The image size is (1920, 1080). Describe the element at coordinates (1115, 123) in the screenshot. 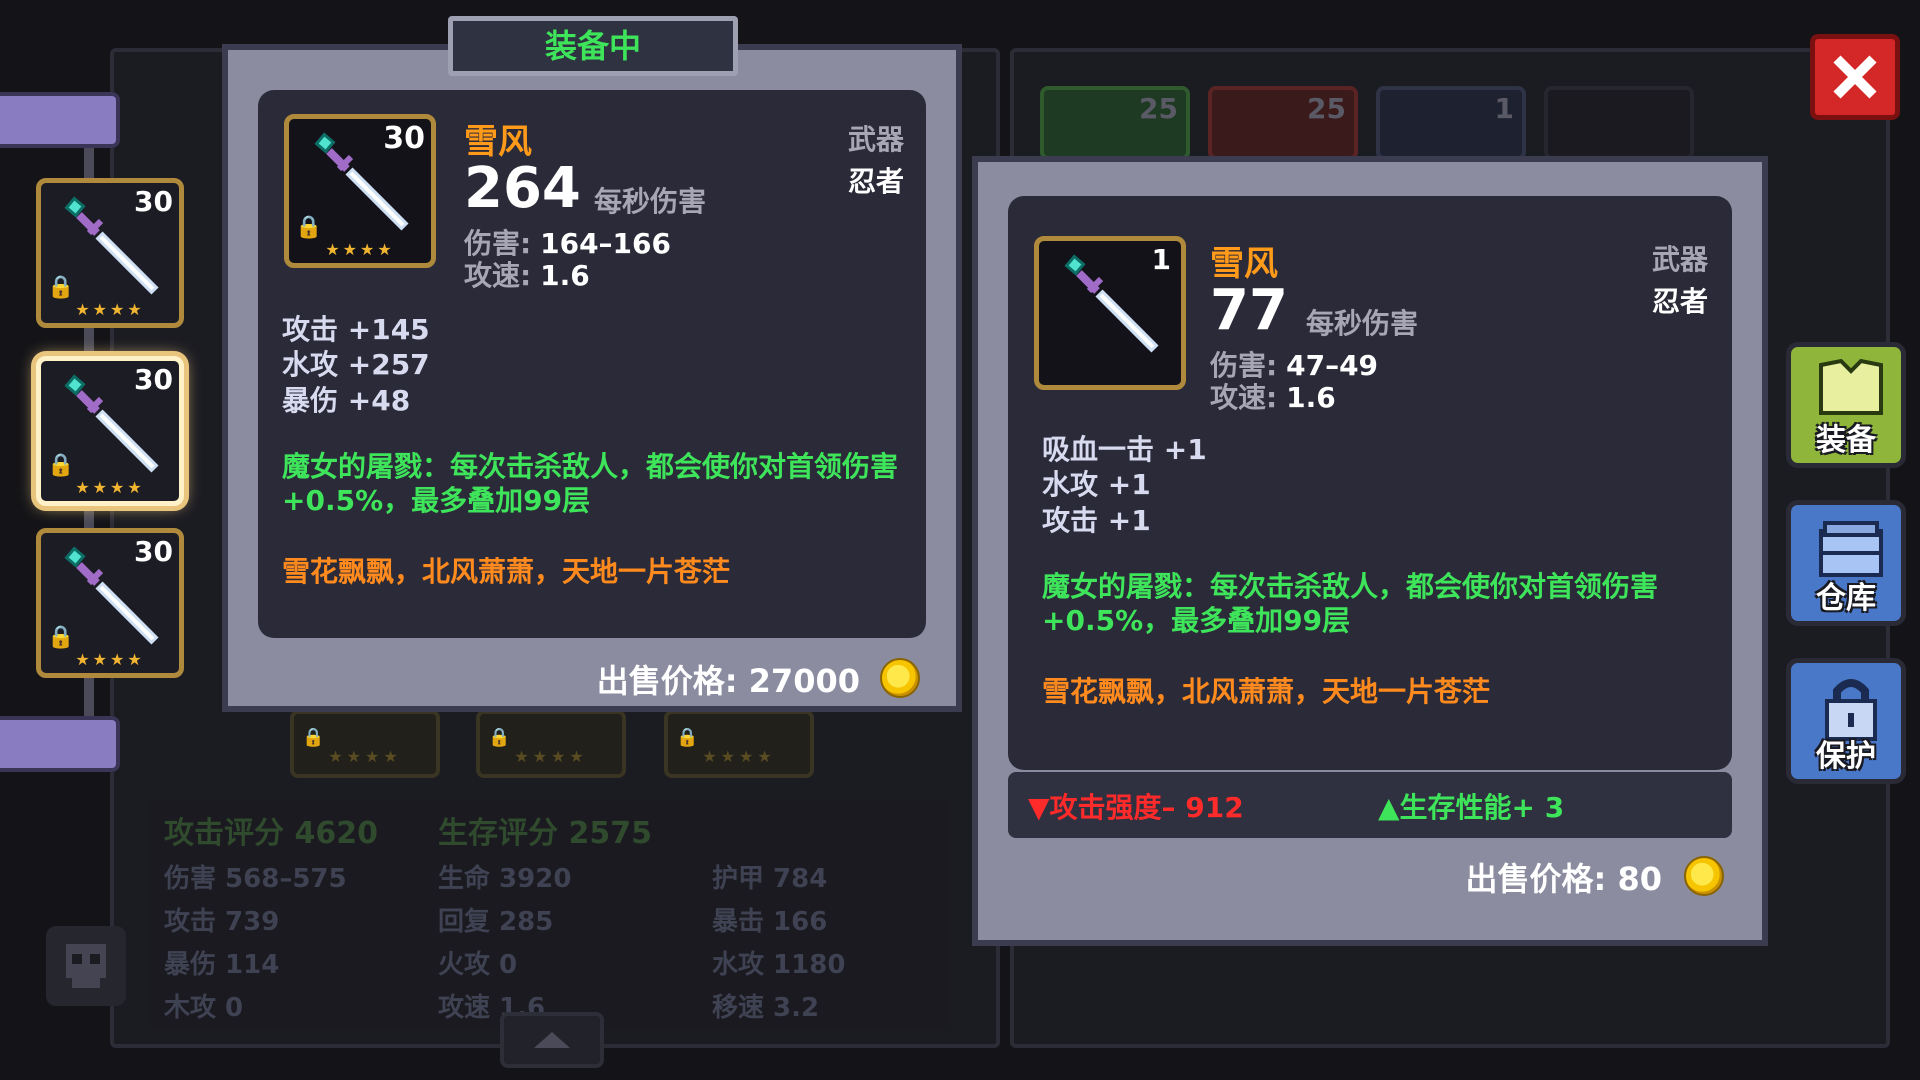

I see `bag-tab-1: 25` at that location.